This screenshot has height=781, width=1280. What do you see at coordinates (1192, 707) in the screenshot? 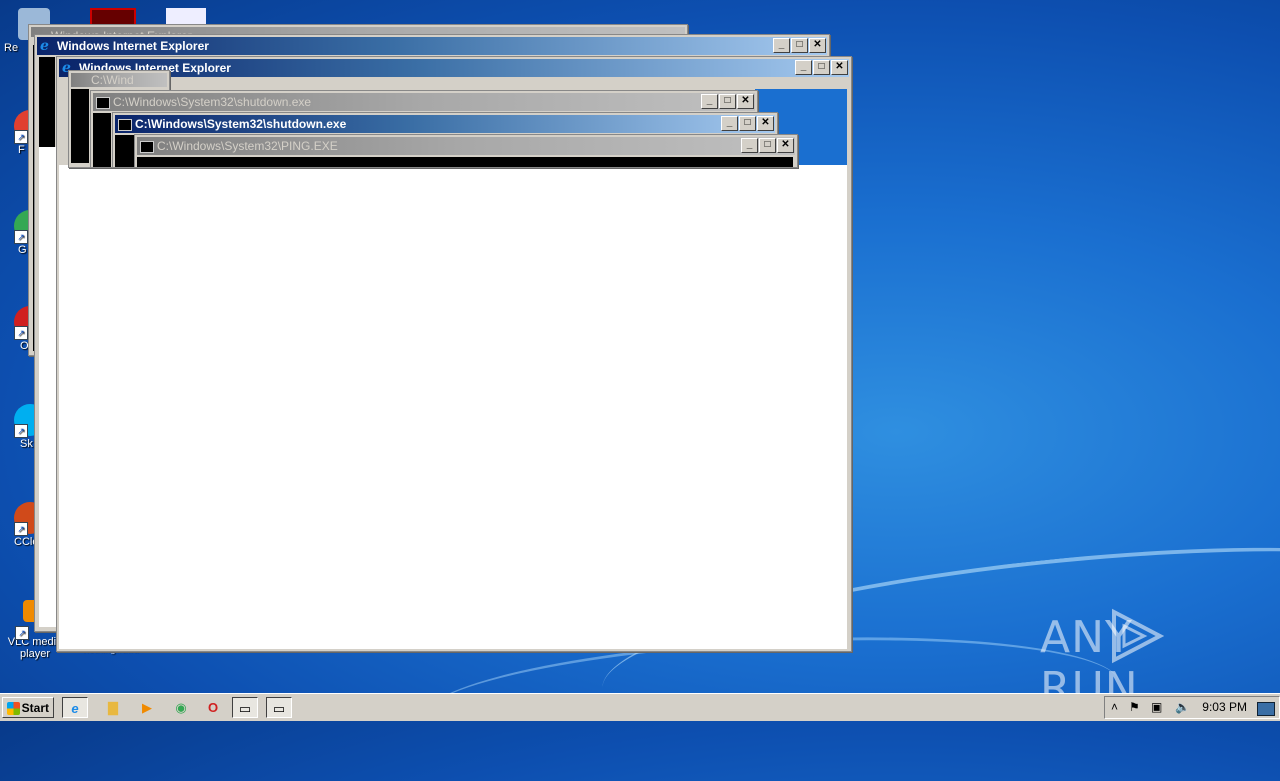
I see `system-tray: ˄ ⚑ ▣ 🔈 9:03 PM` at bounding box center [1192, 707].